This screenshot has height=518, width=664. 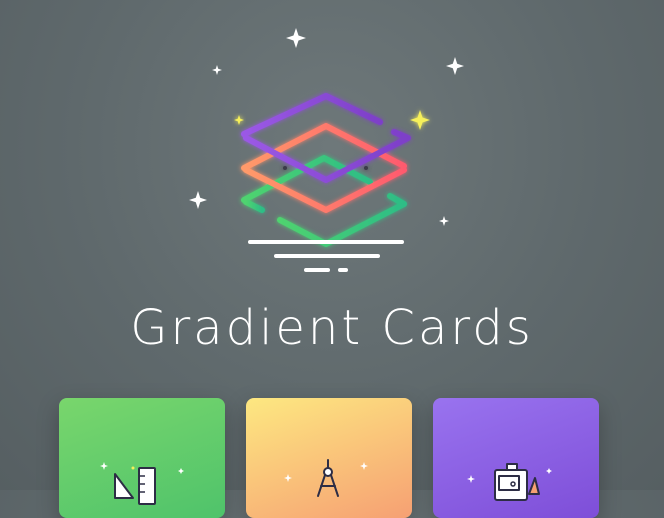 I want to click on drawing-tablet-icon, so click(x=509, y=482).